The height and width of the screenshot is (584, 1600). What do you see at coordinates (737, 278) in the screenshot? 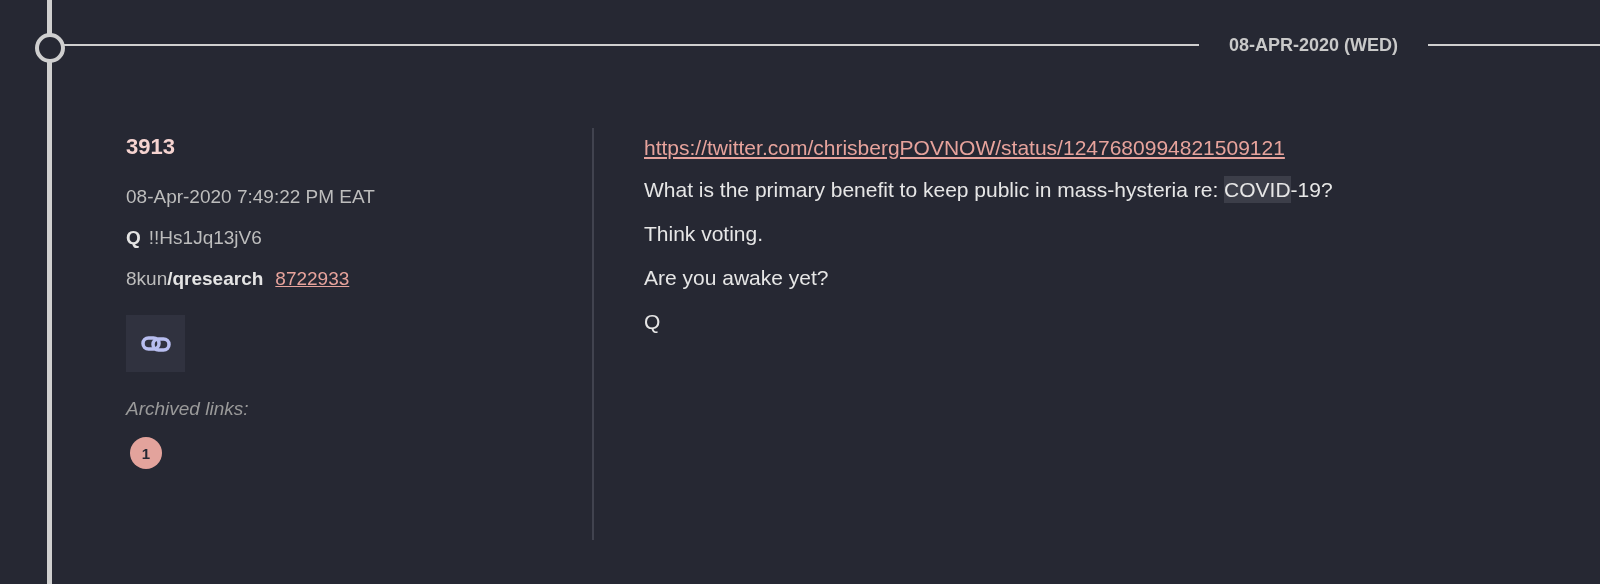
I see `post-text-line: Are you awake yet?` at bounding box center [737, 278].